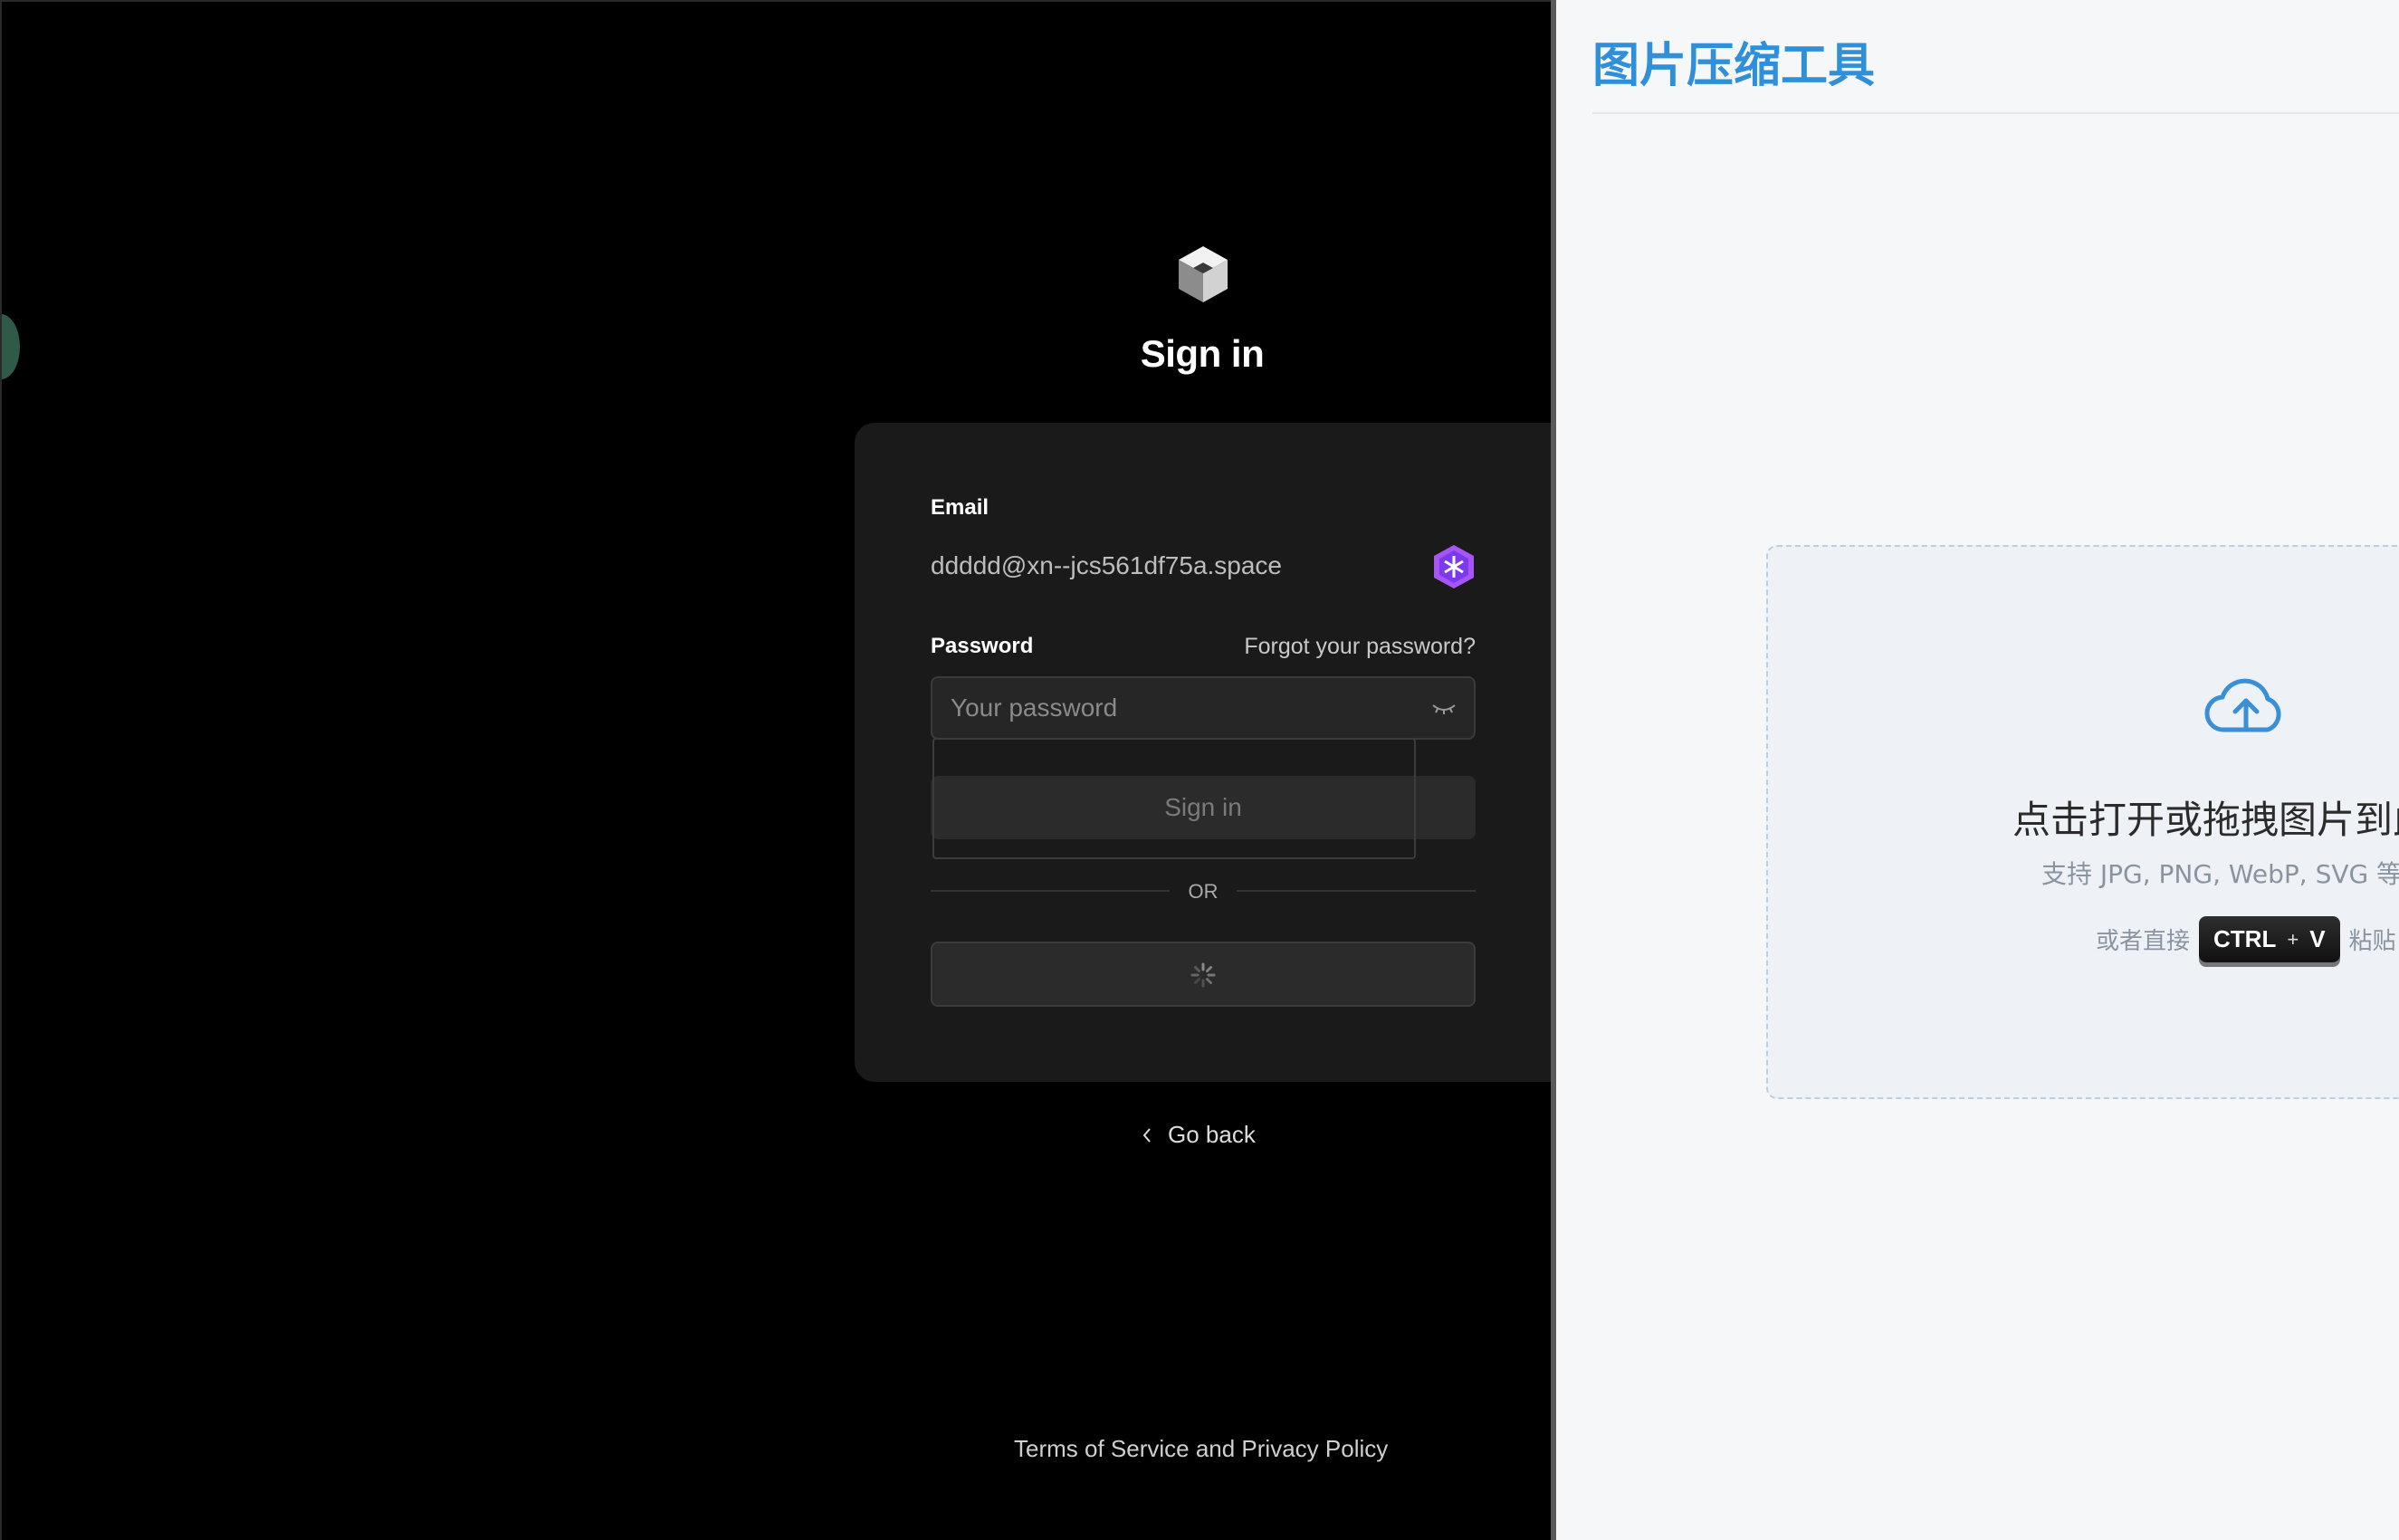 The width and height of the screenshot is (2399, 1540). I want to click on go-back-link: Go back, so click(1198, 1135).